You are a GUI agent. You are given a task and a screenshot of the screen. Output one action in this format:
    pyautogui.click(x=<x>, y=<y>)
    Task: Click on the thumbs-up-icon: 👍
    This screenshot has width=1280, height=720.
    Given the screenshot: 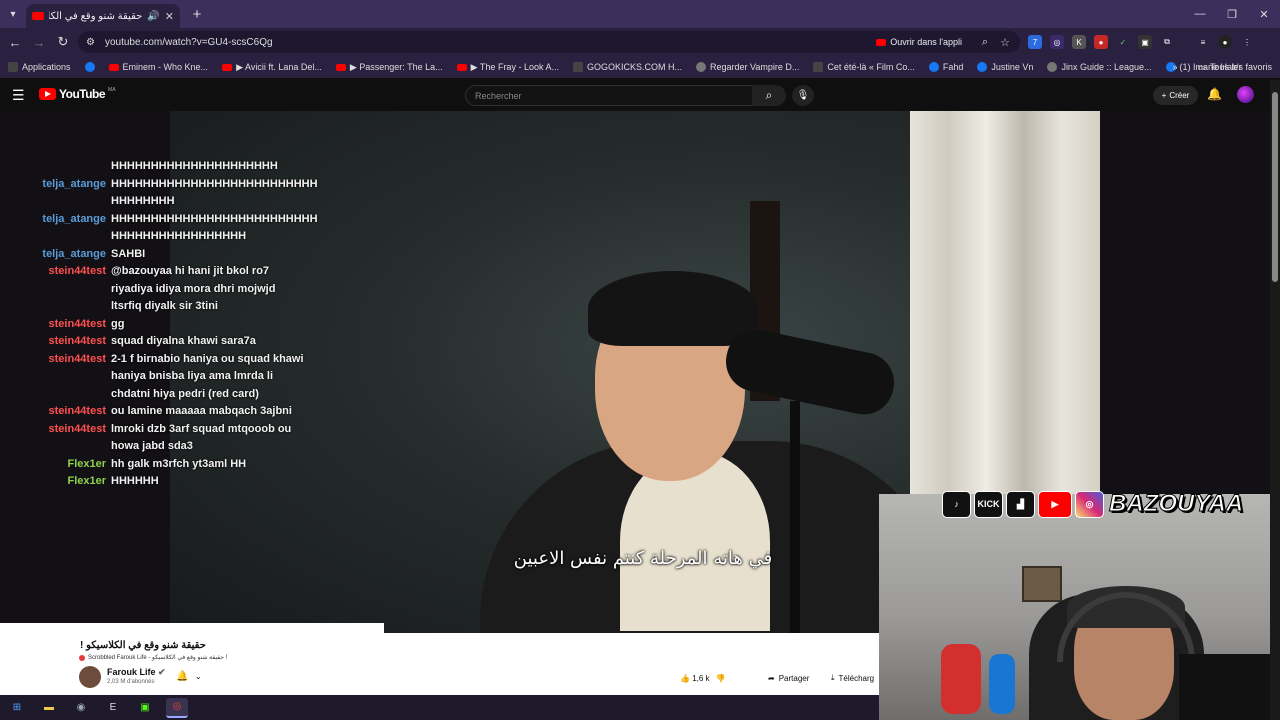 What is the action you would take?
    pyautogui.click(x=685, y=678)
    